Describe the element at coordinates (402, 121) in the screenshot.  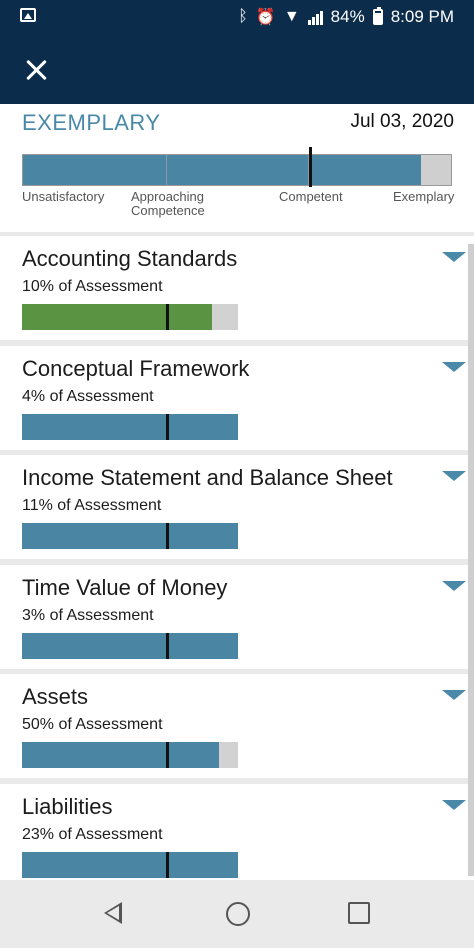
I see `assessment-date: Jul 03, 2020` at that location.